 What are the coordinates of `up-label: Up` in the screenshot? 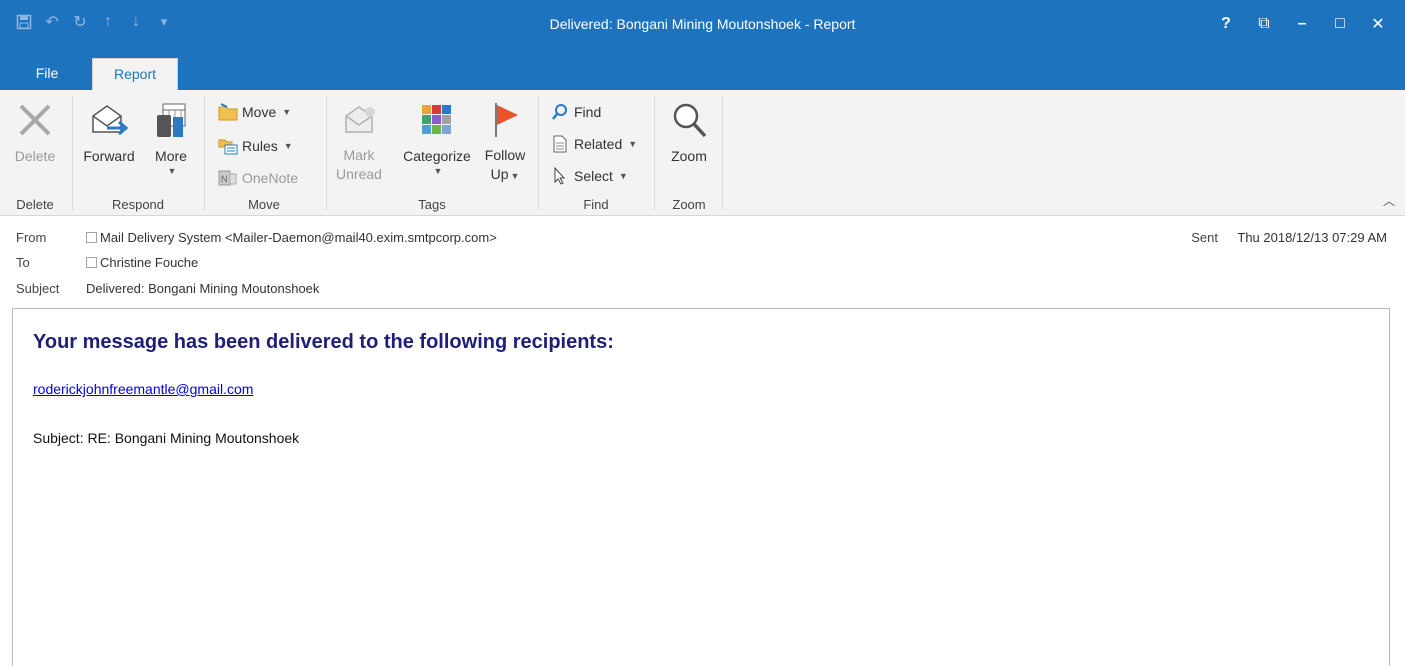 It's located at (499, 174).